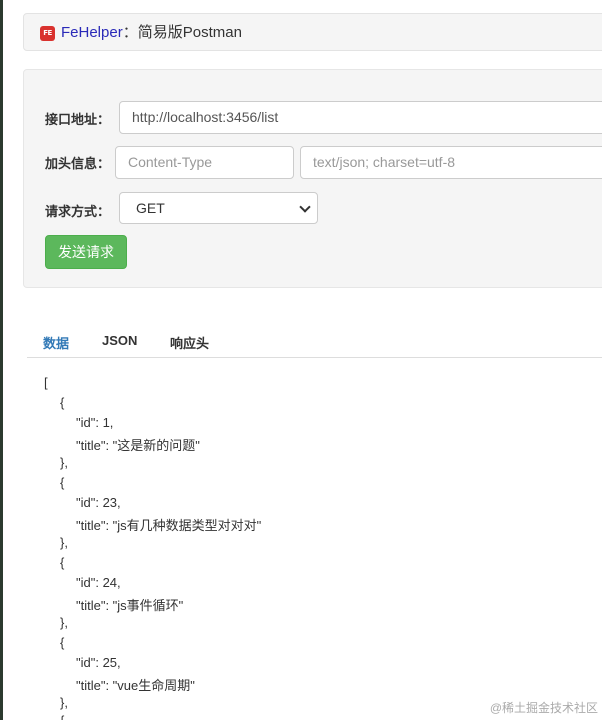 This screenshot has width=602, height=720. I want to click on header-value-input: text/json; charset=utf-8, so click(451, 162).